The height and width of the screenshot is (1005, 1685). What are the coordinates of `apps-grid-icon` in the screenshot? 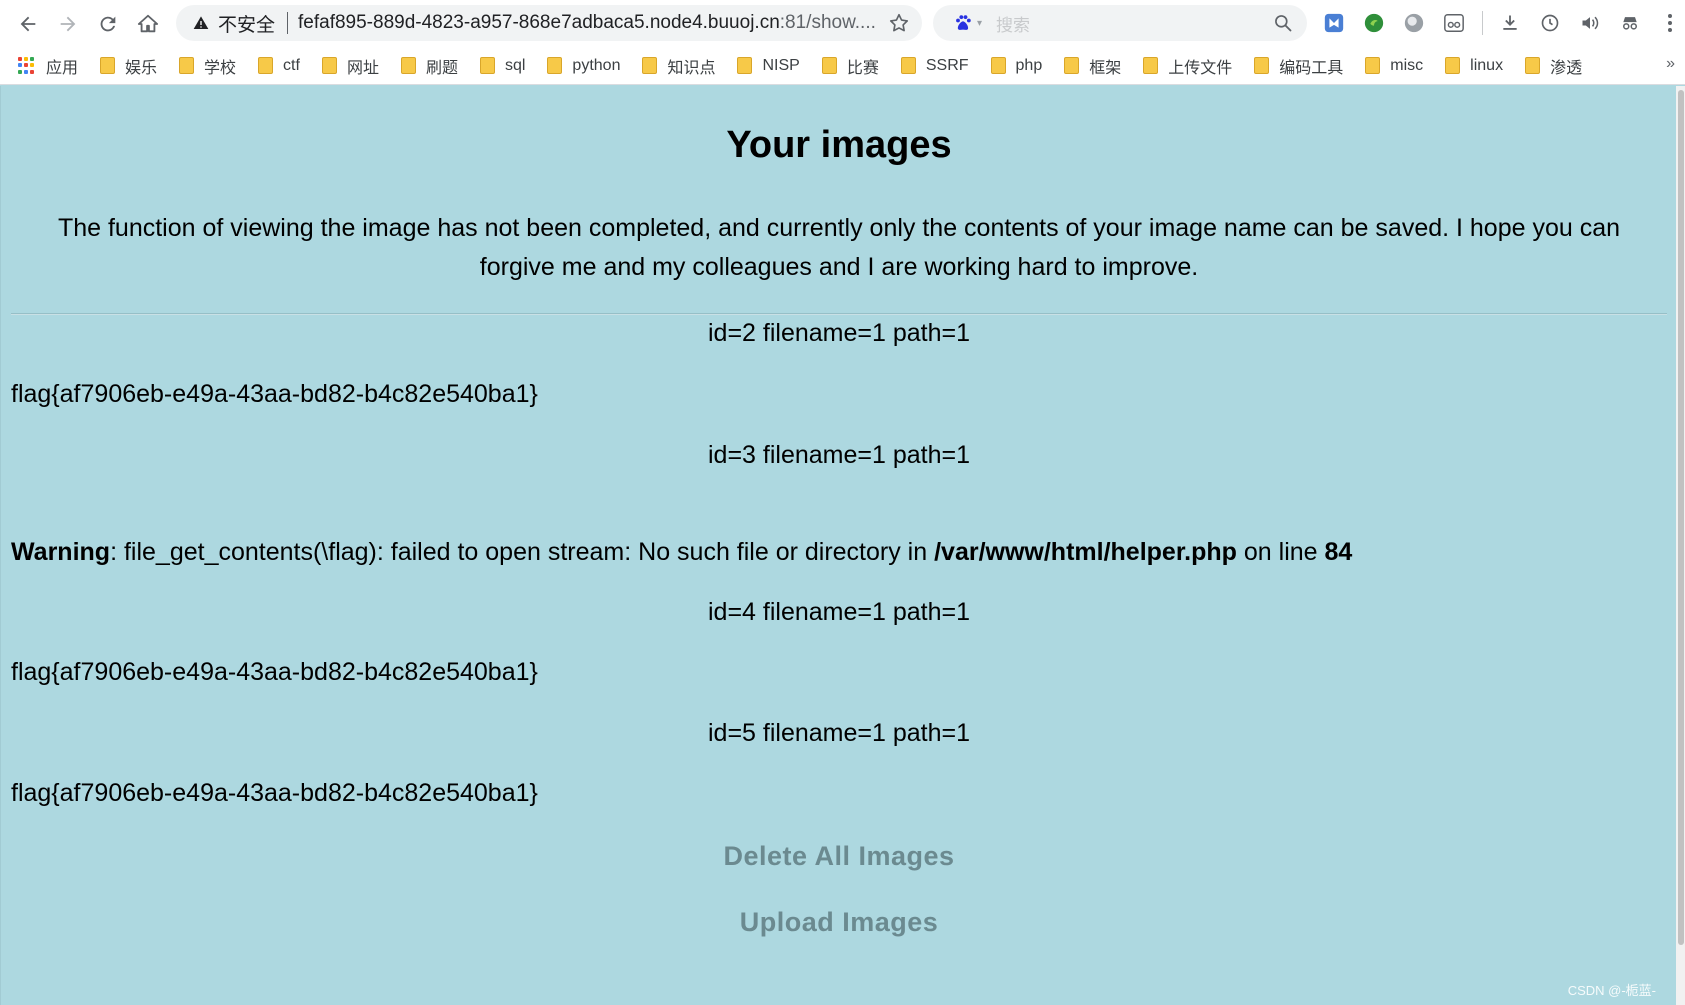 It's located at (27, 65).